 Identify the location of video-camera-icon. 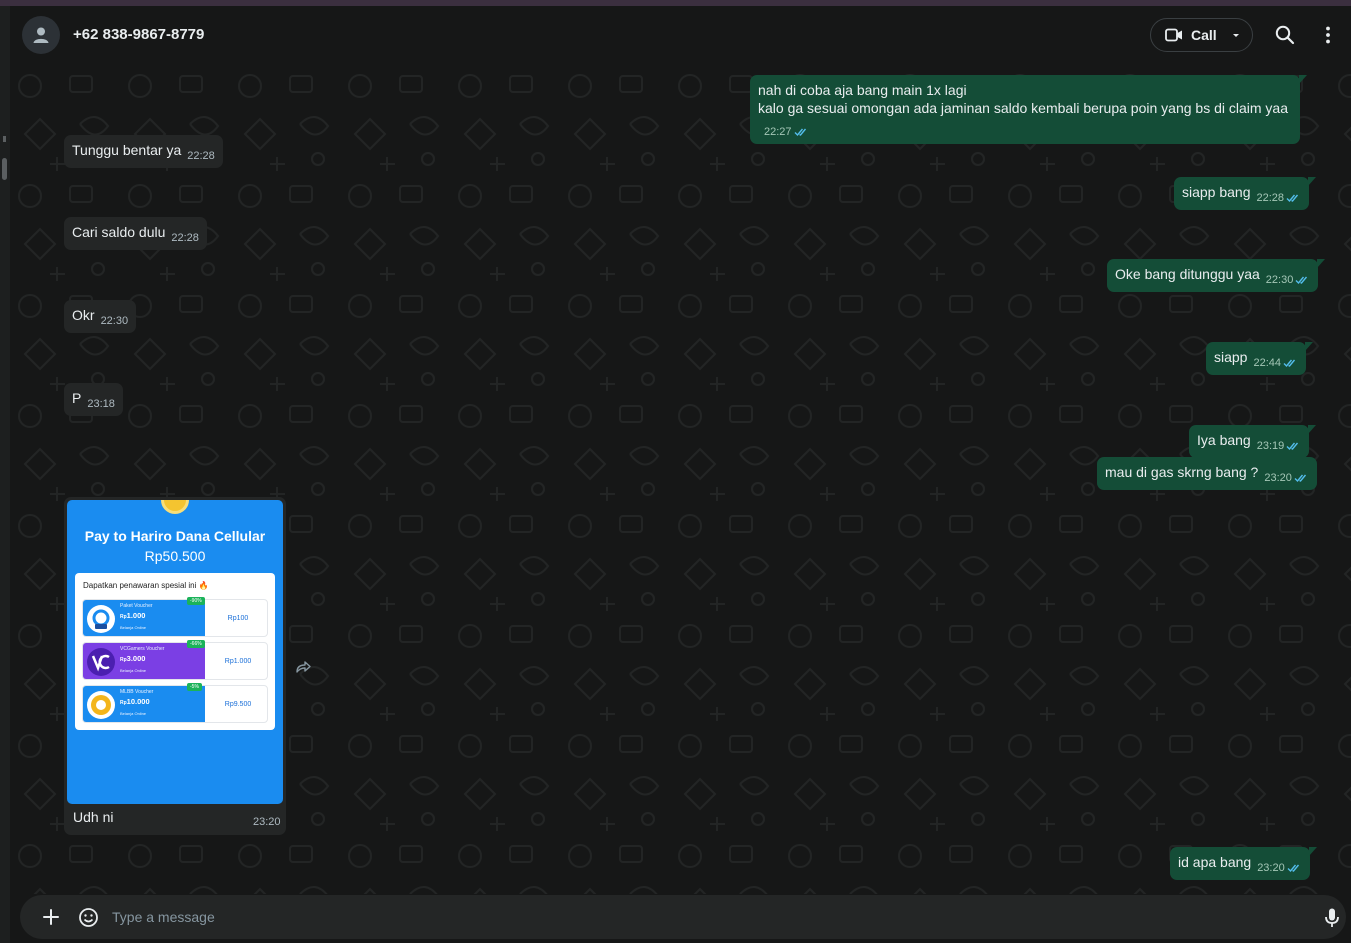
(1173, 35).